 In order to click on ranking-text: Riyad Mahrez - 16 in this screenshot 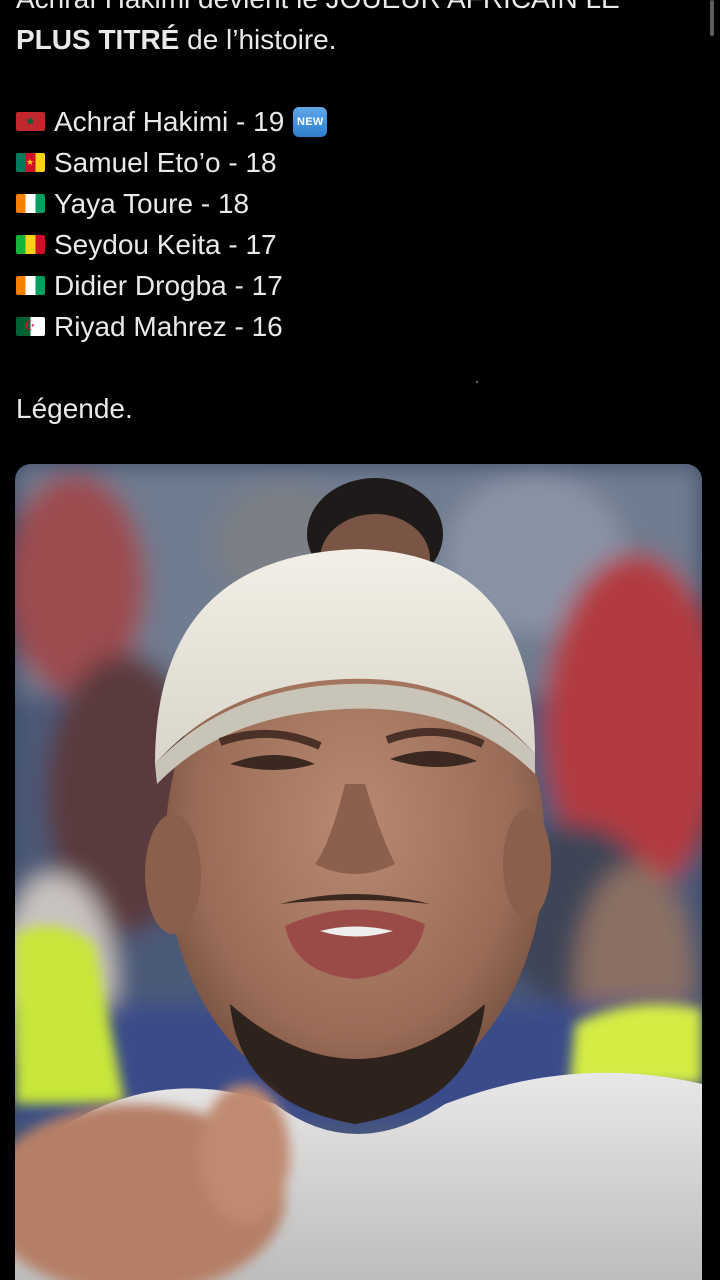, I will do `click(168, 326)`.